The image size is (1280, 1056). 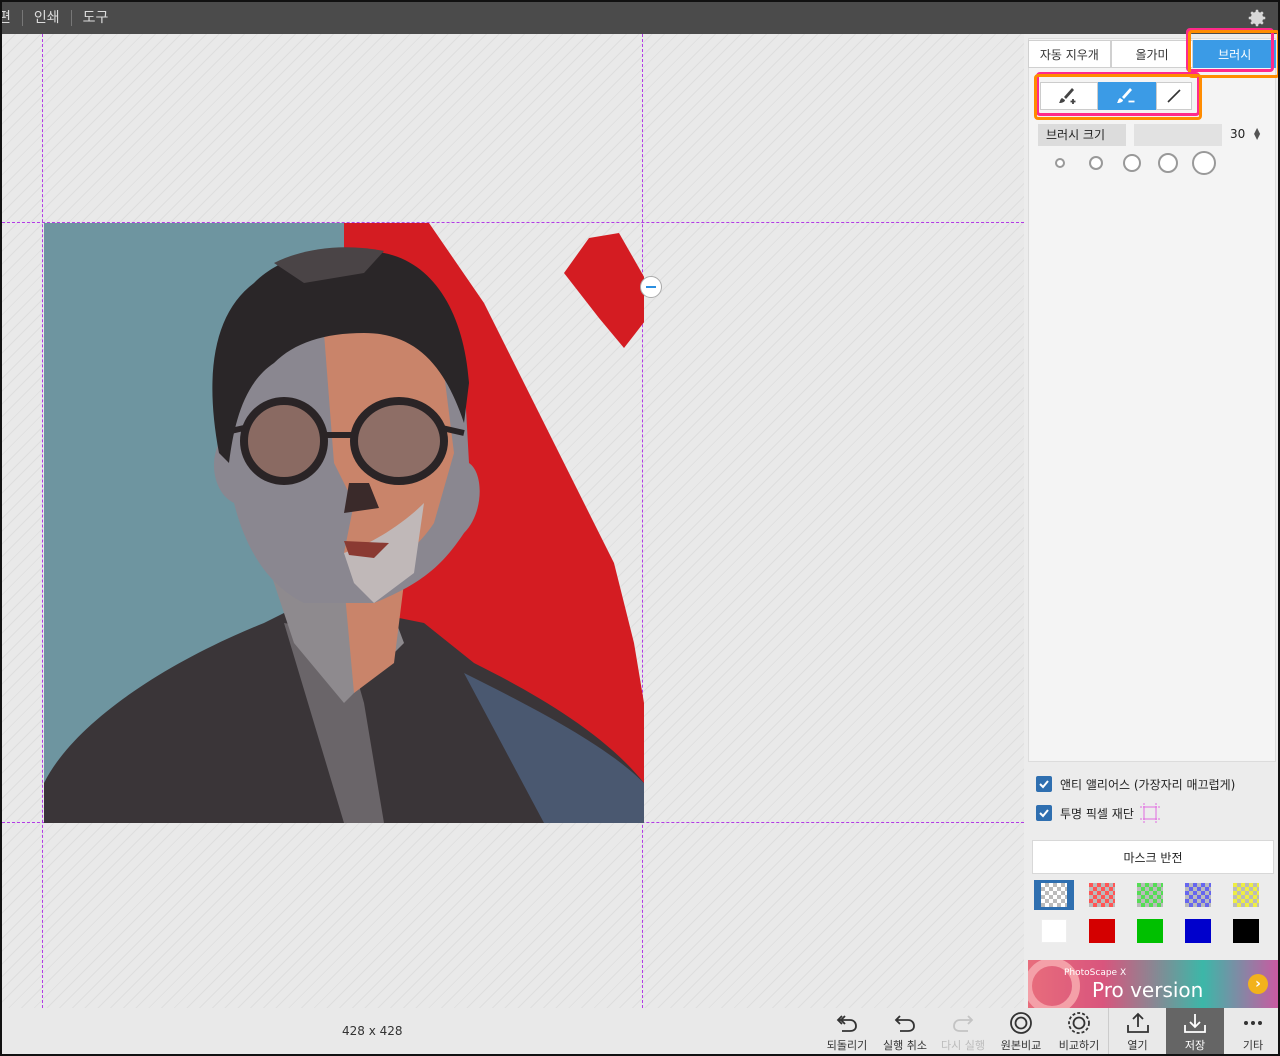 What do you see at coordinates (1253, 1045) in the screenshot?
I see `more-label: 기타` at bounding box center [1253, 1045].